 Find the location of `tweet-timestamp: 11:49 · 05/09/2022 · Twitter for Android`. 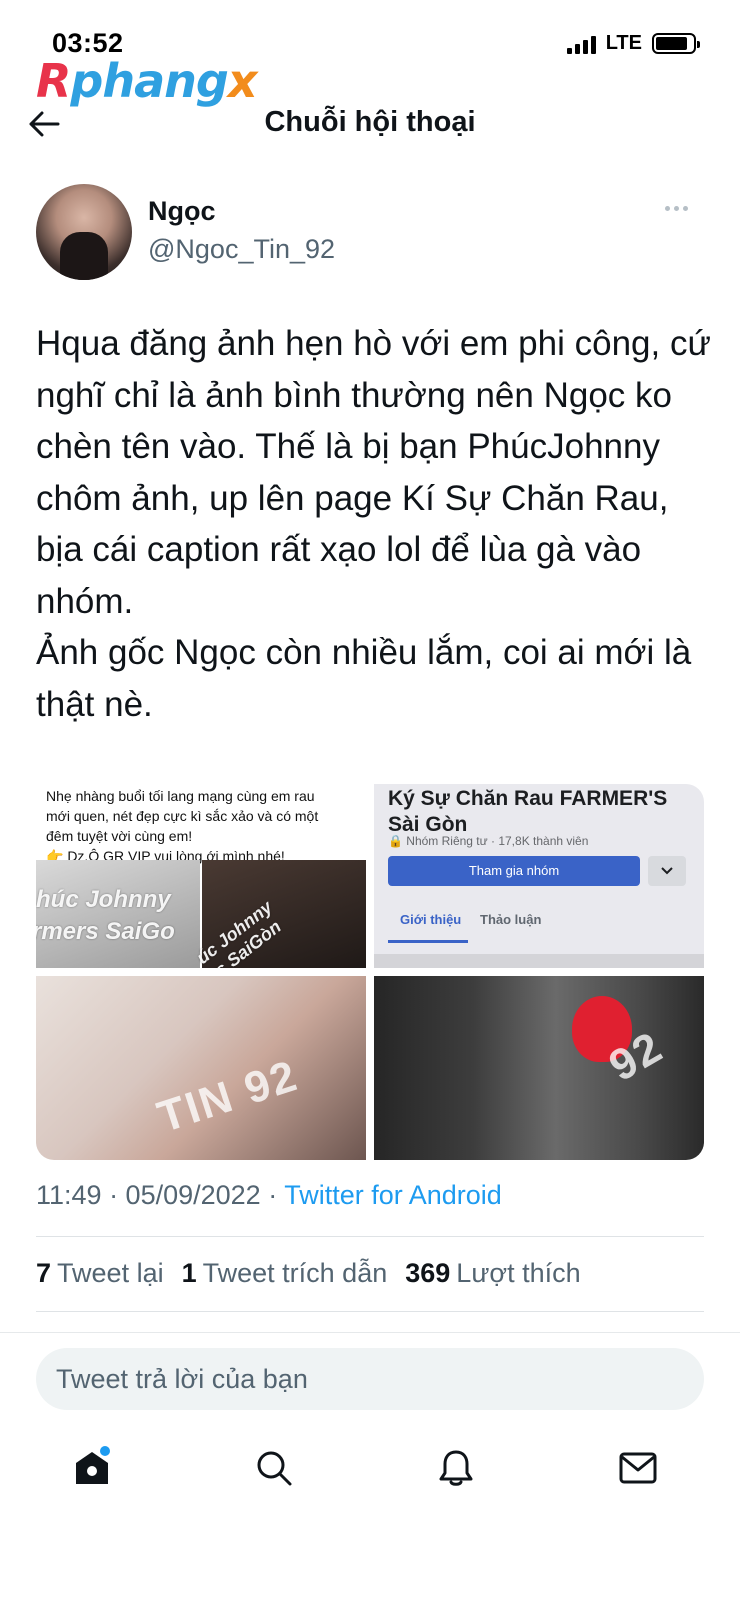

tweet-timestamp: 11:49 · 05/09/2022 · Twitter for Android is located at coordinates (269, 1195).